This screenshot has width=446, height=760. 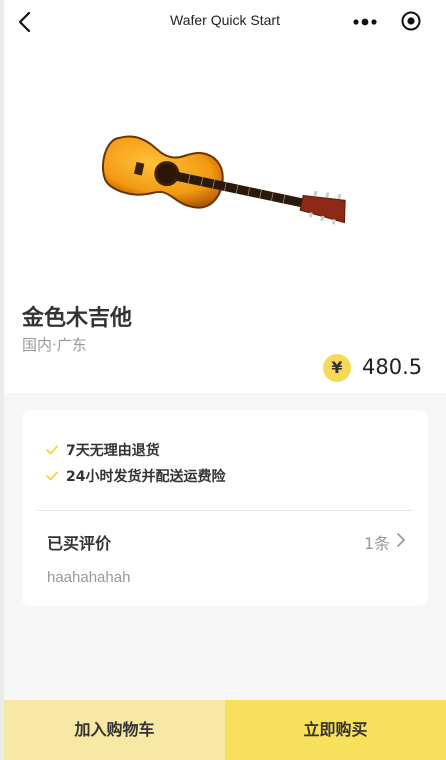 What do you see at coordinates (365, 22) in the screenshot?
I see `more-dots-icon` at bounding box center [365, 22].